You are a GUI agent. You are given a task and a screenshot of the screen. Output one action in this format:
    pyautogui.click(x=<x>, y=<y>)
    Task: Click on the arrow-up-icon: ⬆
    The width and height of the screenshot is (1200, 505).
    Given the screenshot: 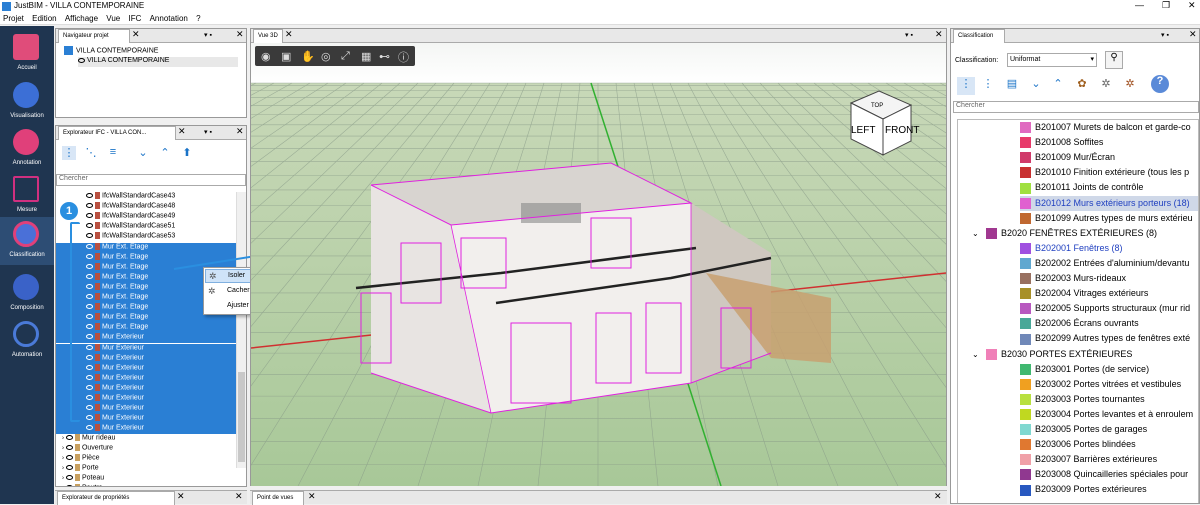 What is the action you would take?
    pyautogui.click(x=187, y=153)
    